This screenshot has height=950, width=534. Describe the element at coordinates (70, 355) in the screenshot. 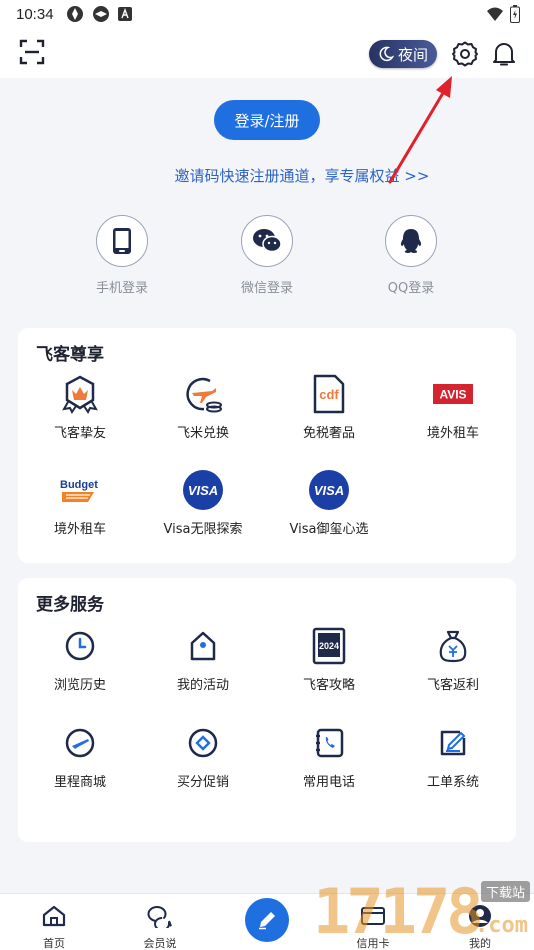

I see `privileges-title: 飞客尊享` at that location.